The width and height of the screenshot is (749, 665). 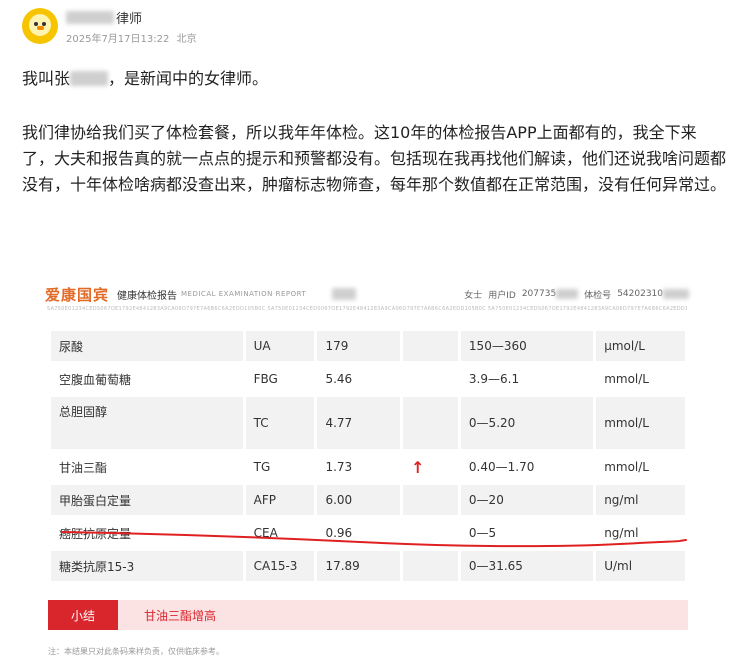 I want to click on test-name: 癌胚抗原定量, so click(x=147, y=533).